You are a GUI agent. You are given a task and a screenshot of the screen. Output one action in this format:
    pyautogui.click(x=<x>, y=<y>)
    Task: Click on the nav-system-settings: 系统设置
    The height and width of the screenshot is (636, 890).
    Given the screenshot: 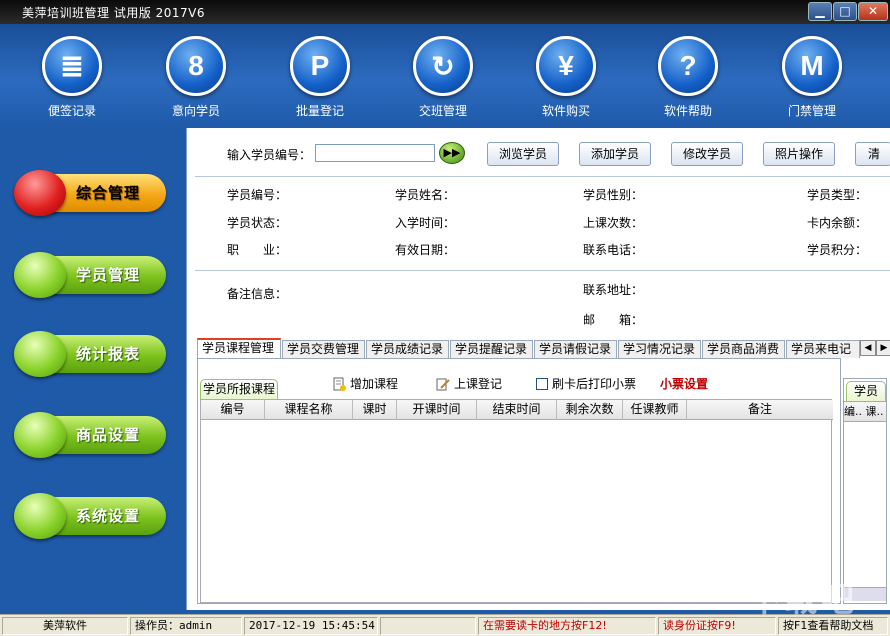 What is the action you would take?
    pyautogui.click(x=91, y=516)
    